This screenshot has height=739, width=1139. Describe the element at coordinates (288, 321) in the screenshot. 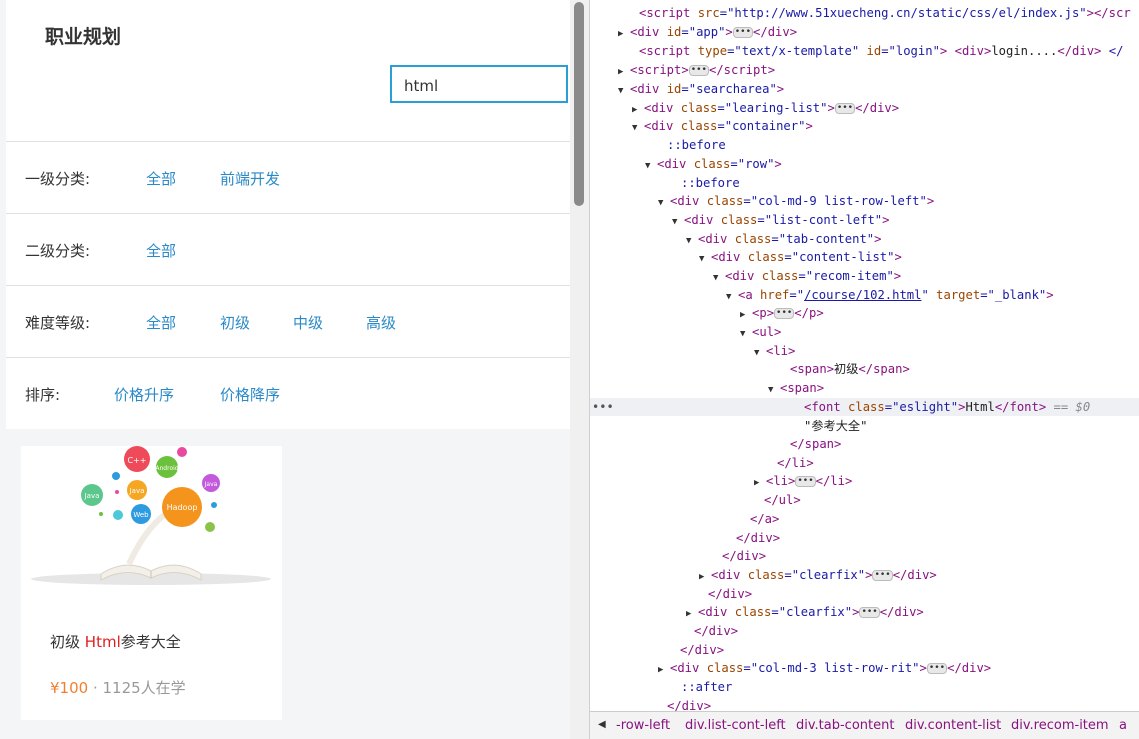

I see `filter-row-difficulty: 难度等级: 全部 初级 中级 高级` at that location.